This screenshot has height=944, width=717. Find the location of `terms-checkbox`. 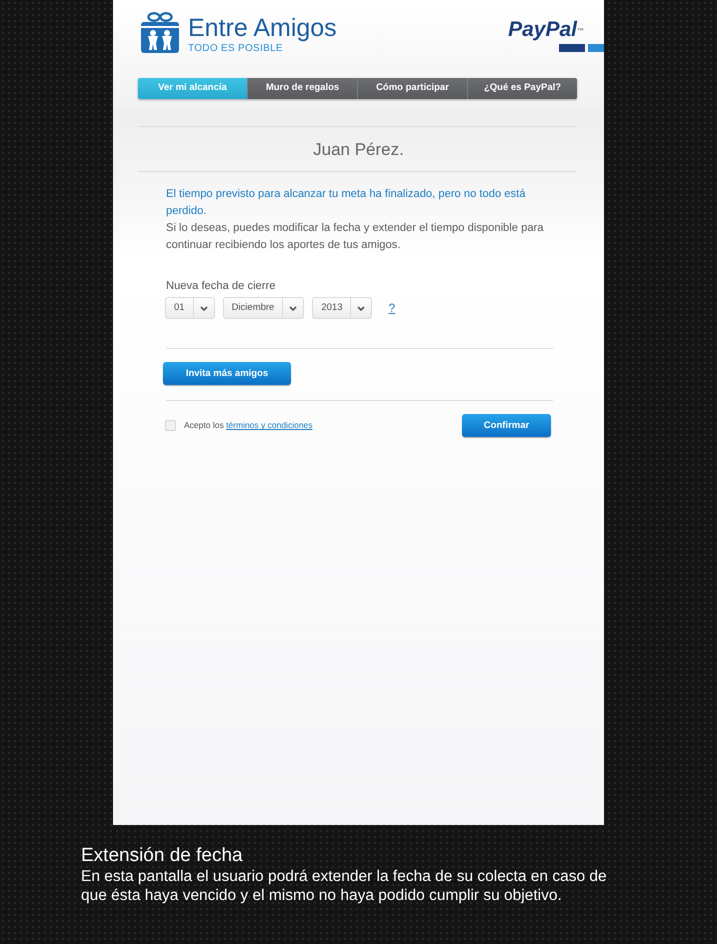

terms-checkbox is located at coordinates (170, 426).